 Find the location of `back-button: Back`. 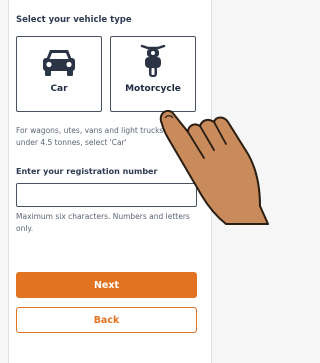

back-button: Back is located at coordinates (106, 320).